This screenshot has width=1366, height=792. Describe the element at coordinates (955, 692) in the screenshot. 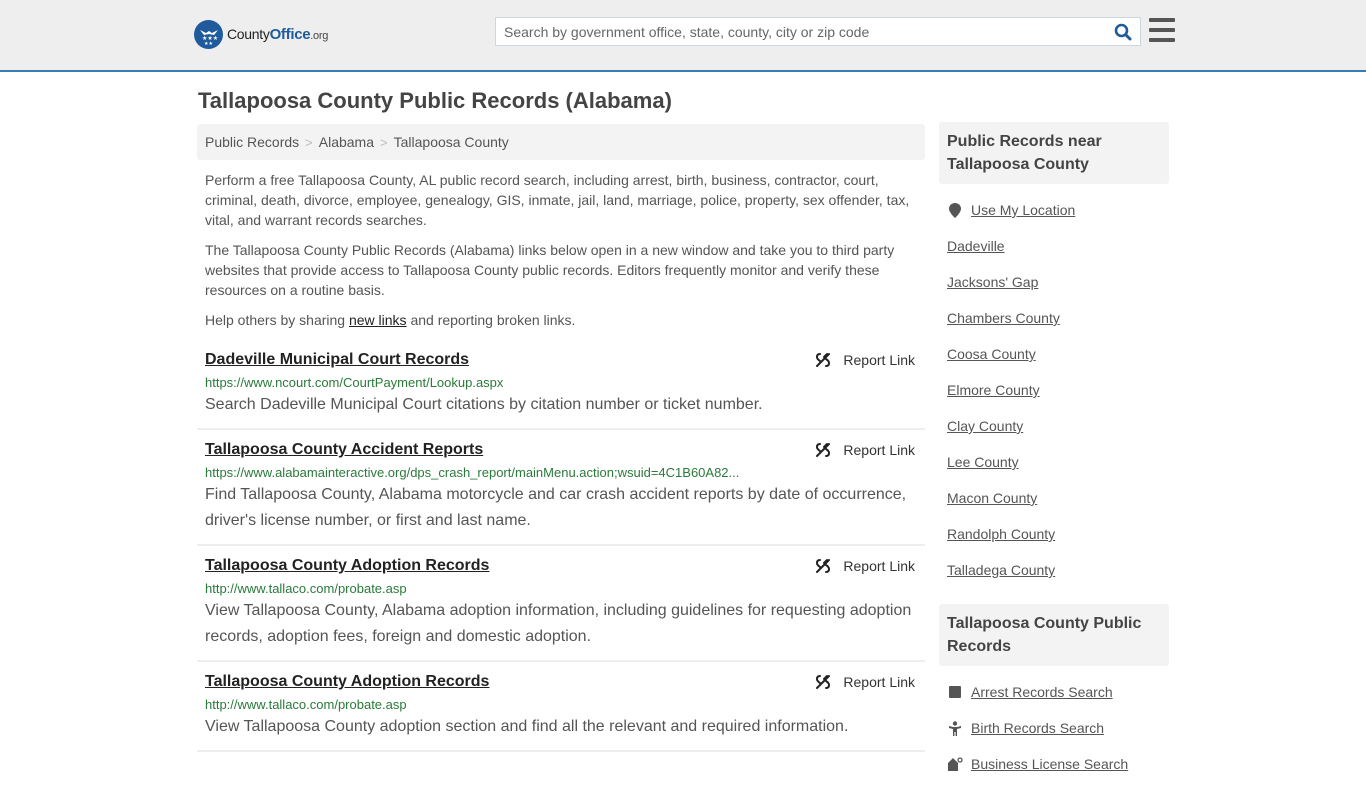

I see `square-icon` at that location.